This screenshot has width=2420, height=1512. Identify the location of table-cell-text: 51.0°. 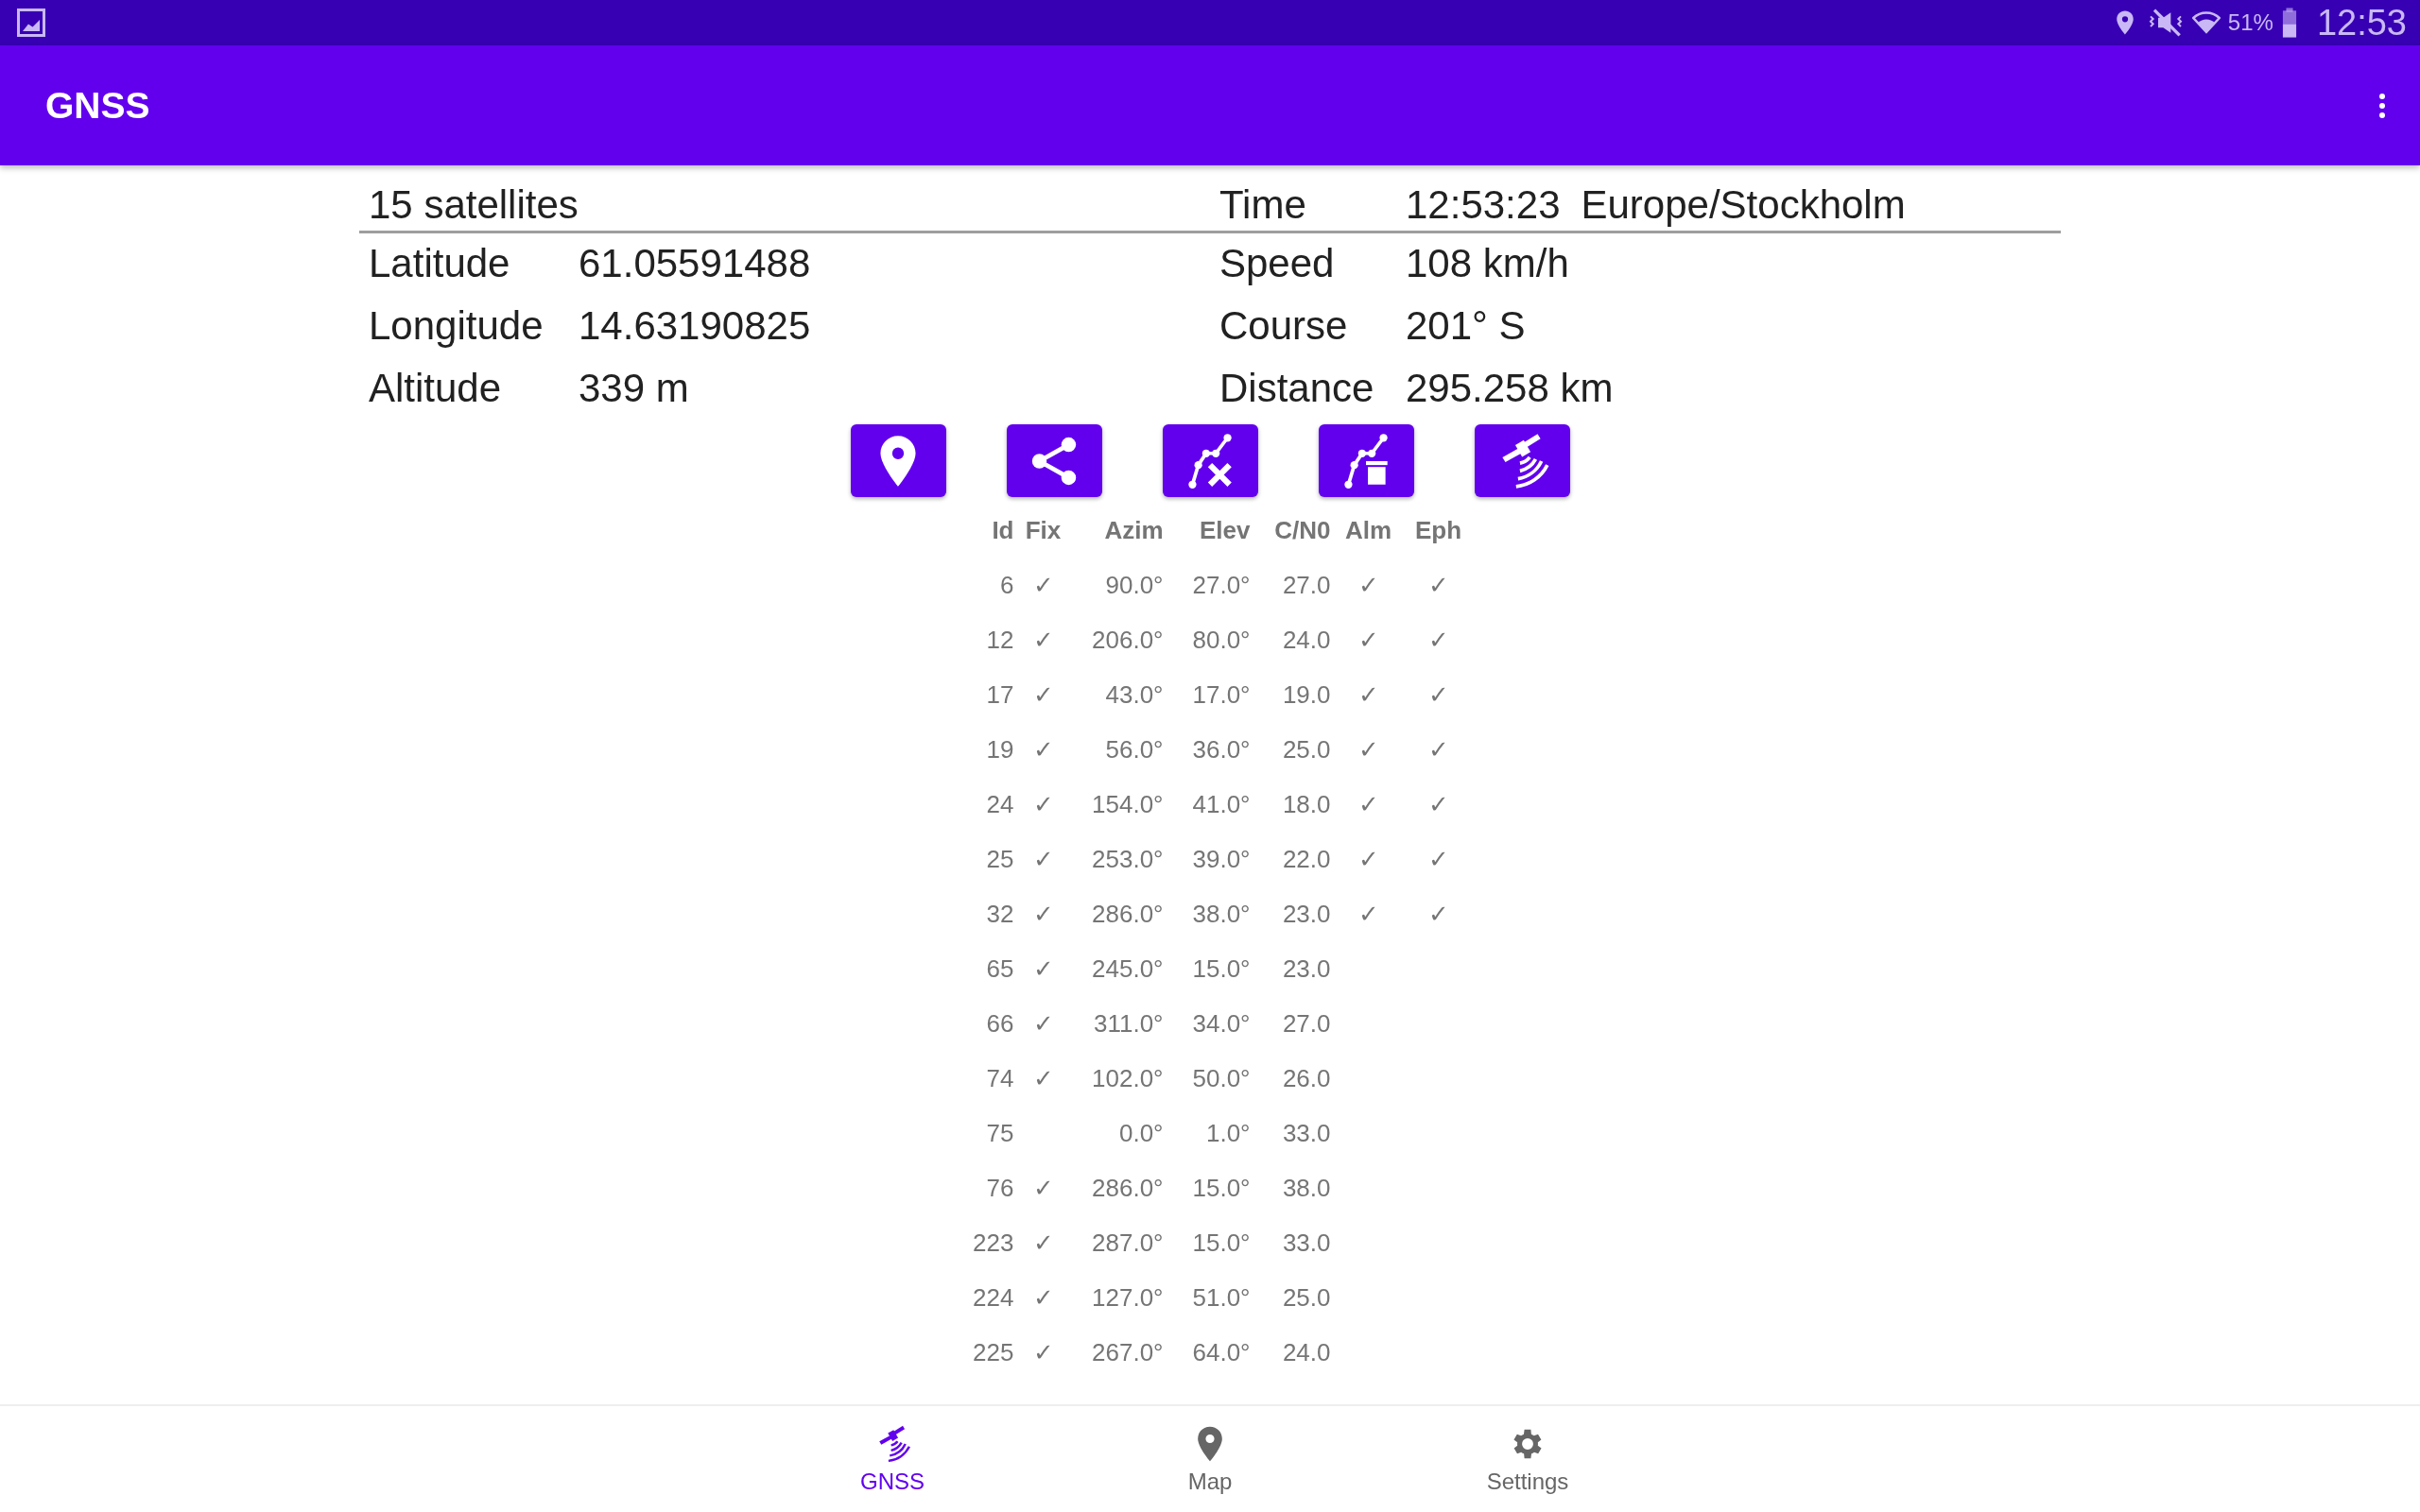
(1221, 1297).